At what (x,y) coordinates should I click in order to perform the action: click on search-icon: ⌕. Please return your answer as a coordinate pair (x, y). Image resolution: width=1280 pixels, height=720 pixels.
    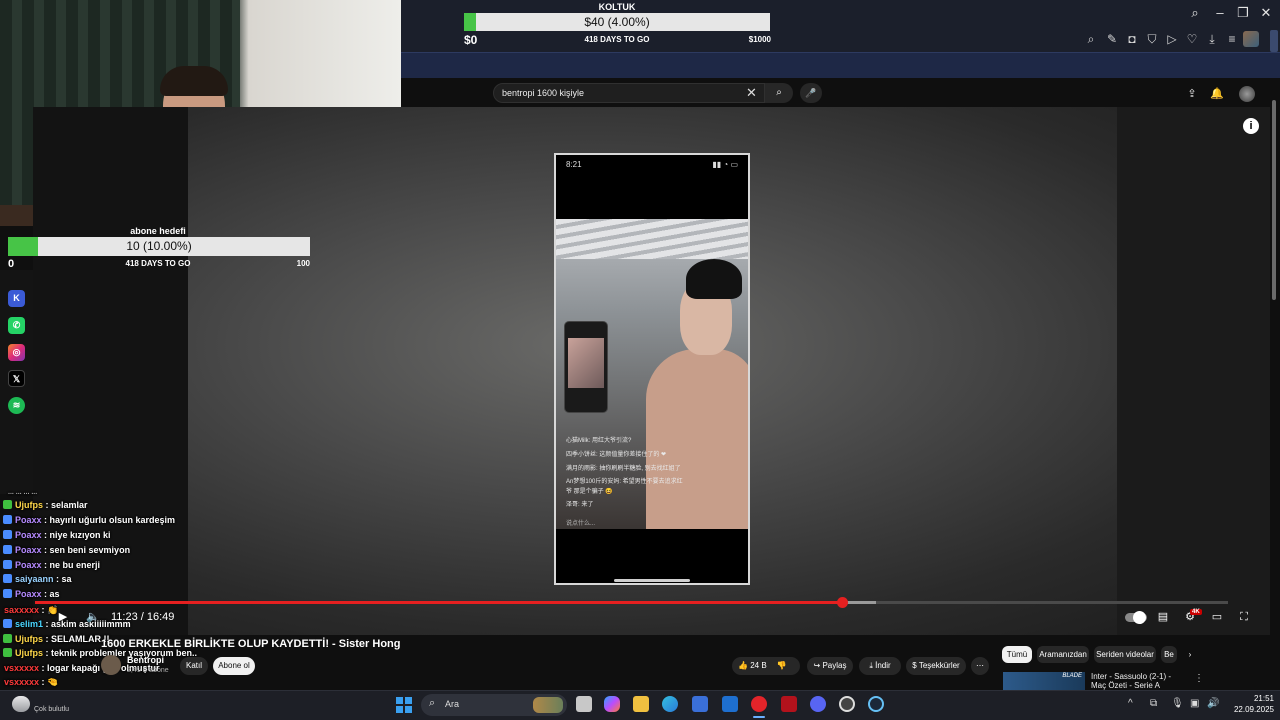
    Looking at the image, I should click on (432, 703).